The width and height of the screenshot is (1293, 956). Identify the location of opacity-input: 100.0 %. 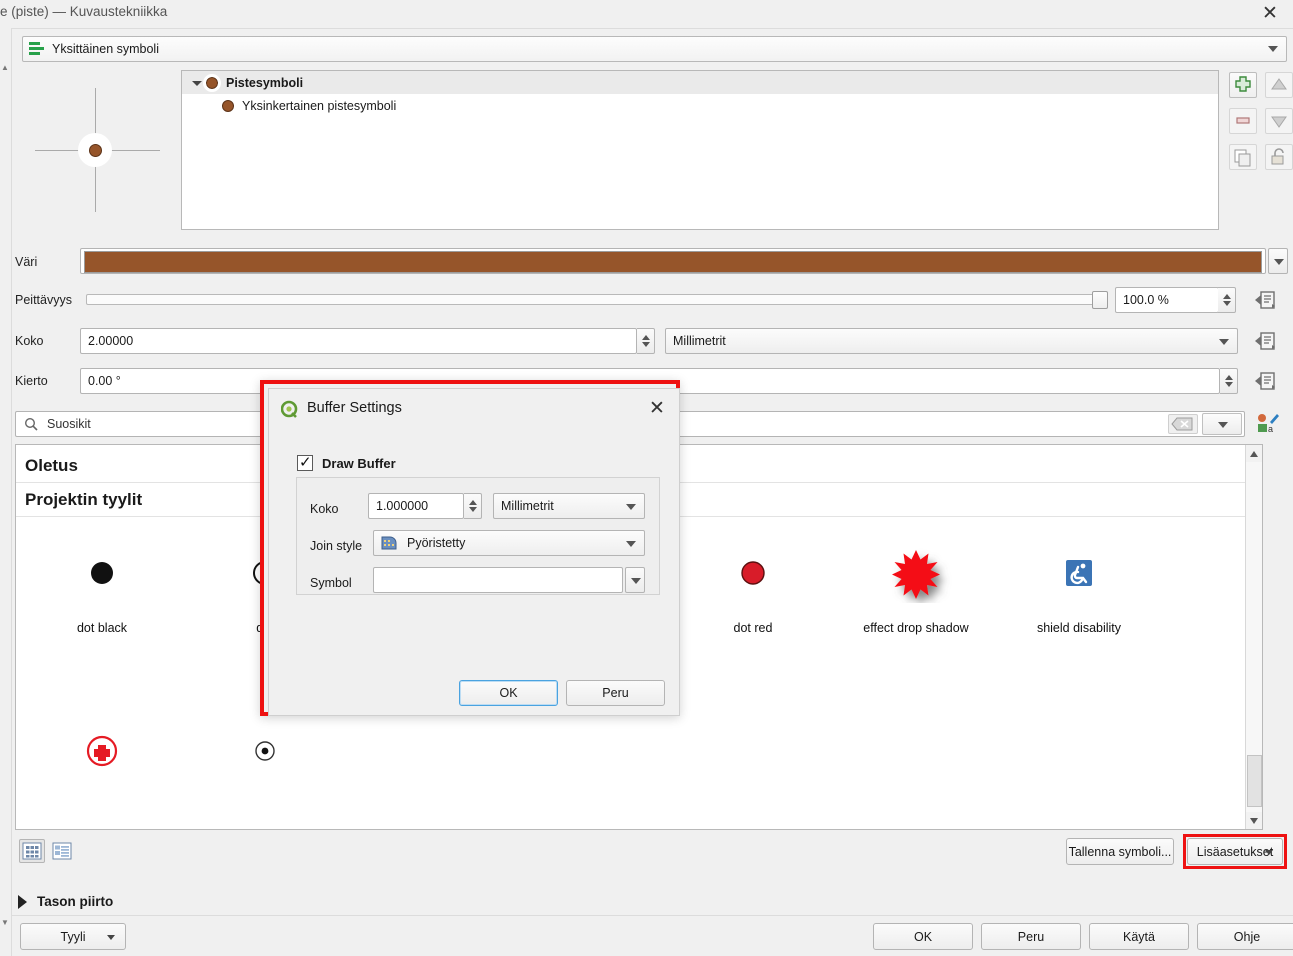
(1167, 300).